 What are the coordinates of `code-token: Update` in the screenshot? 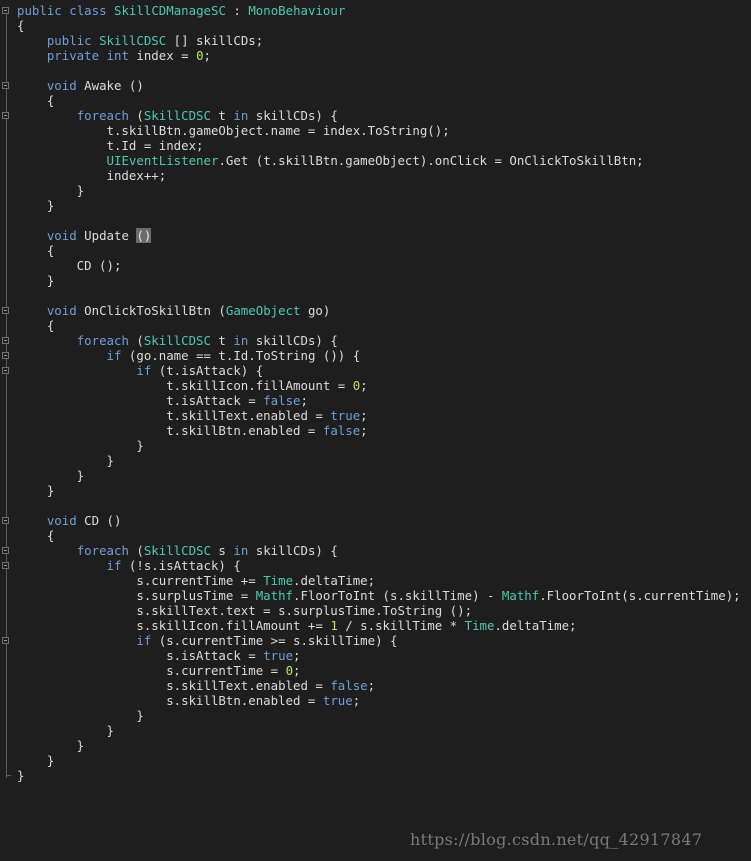 It's located at (106, 235).